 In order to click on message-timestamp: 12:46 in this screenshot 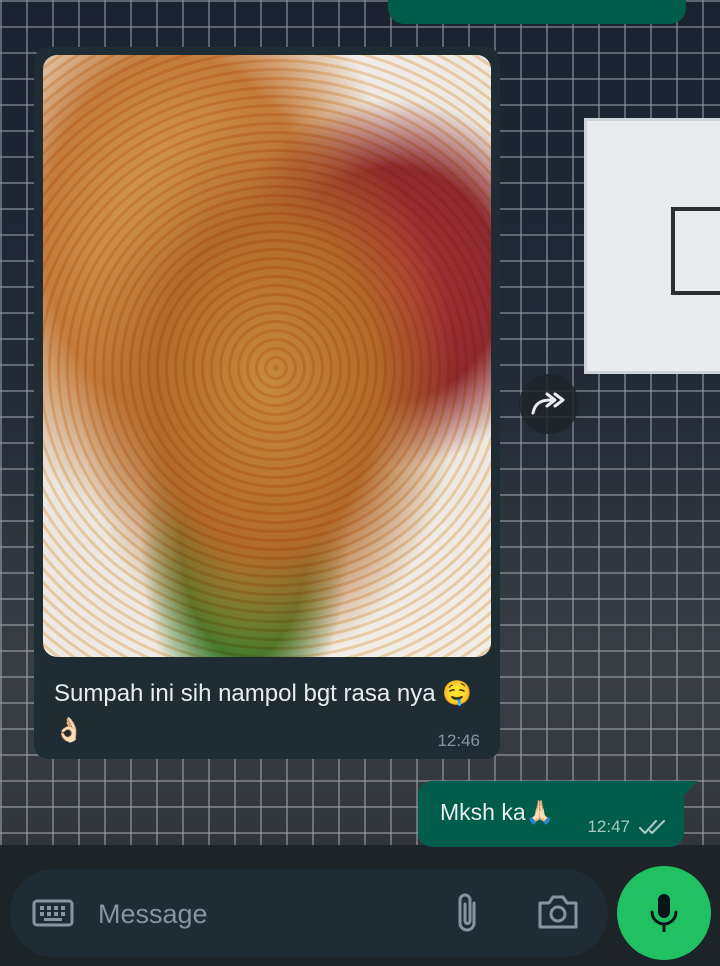, I will do `click(458, 740)`.